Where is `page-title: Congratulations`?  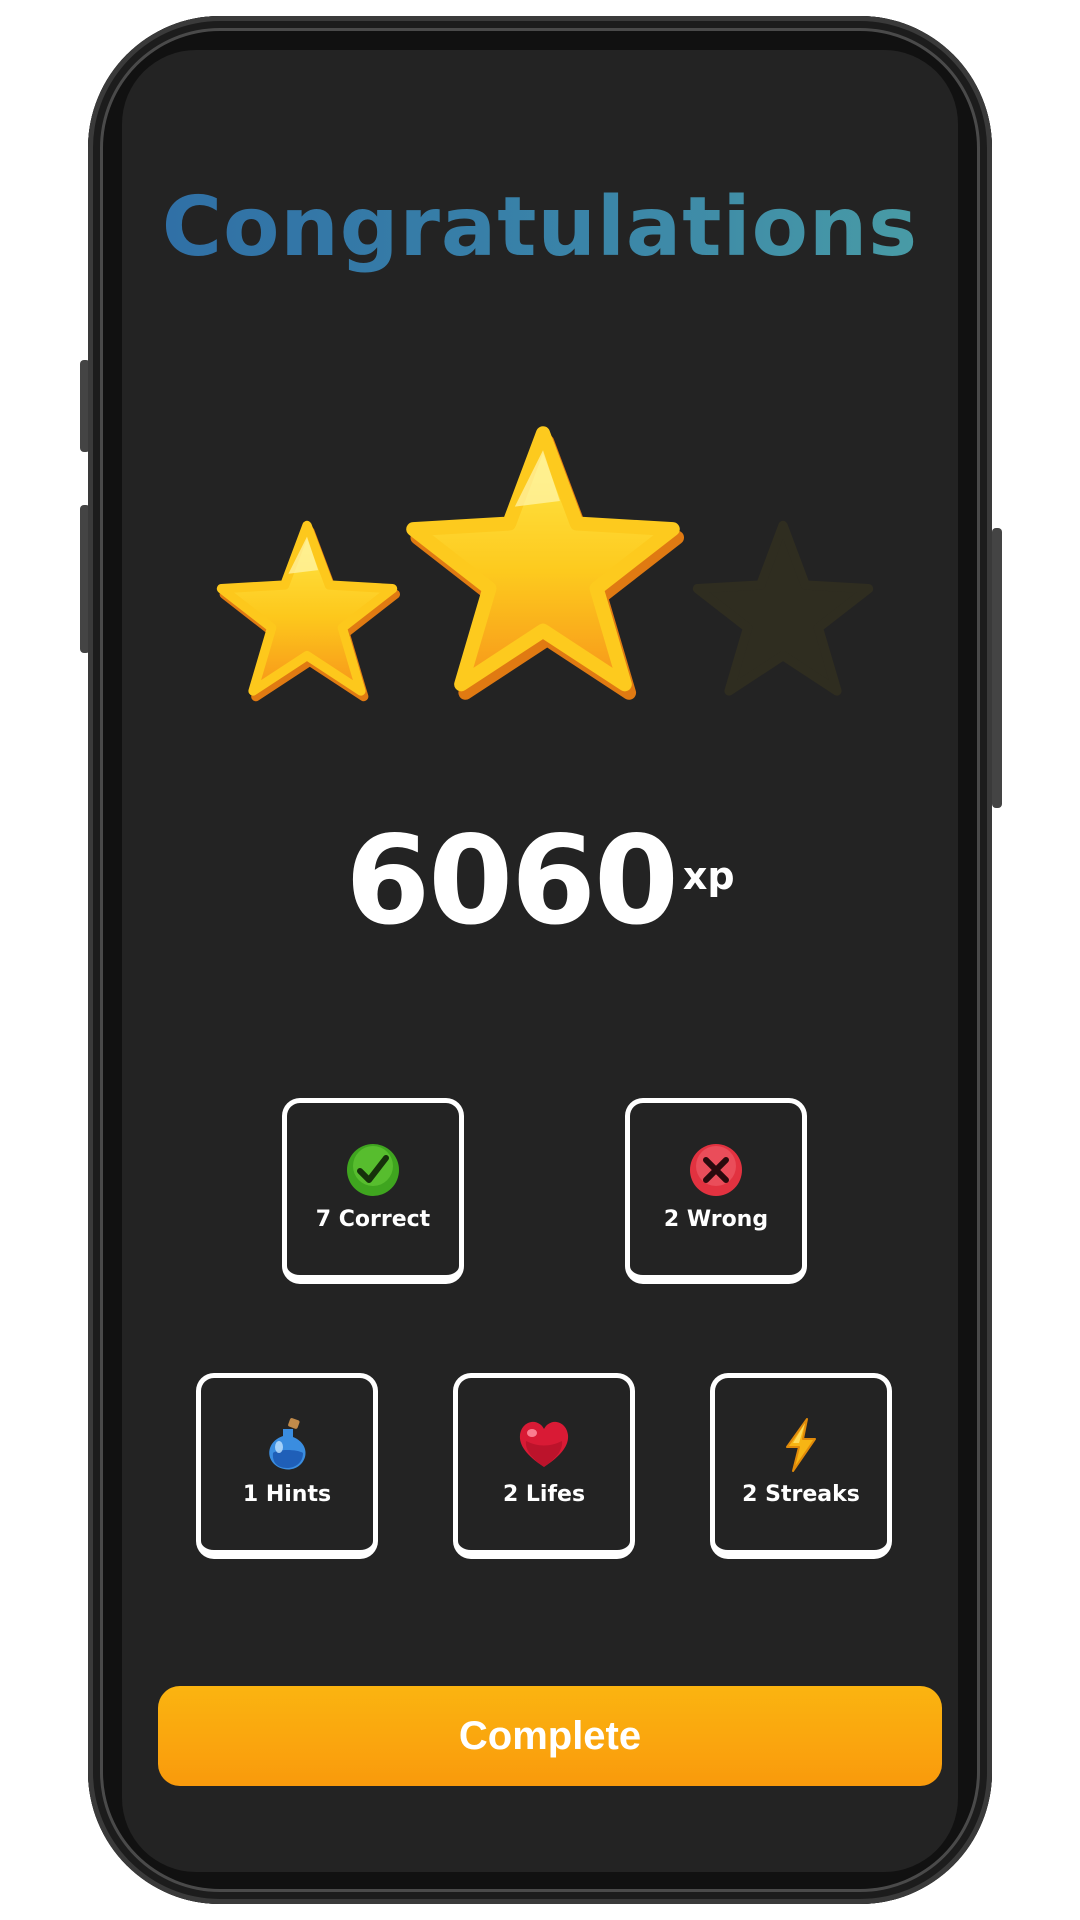
page-title: Congratulations is located at coordinates (540, 227).